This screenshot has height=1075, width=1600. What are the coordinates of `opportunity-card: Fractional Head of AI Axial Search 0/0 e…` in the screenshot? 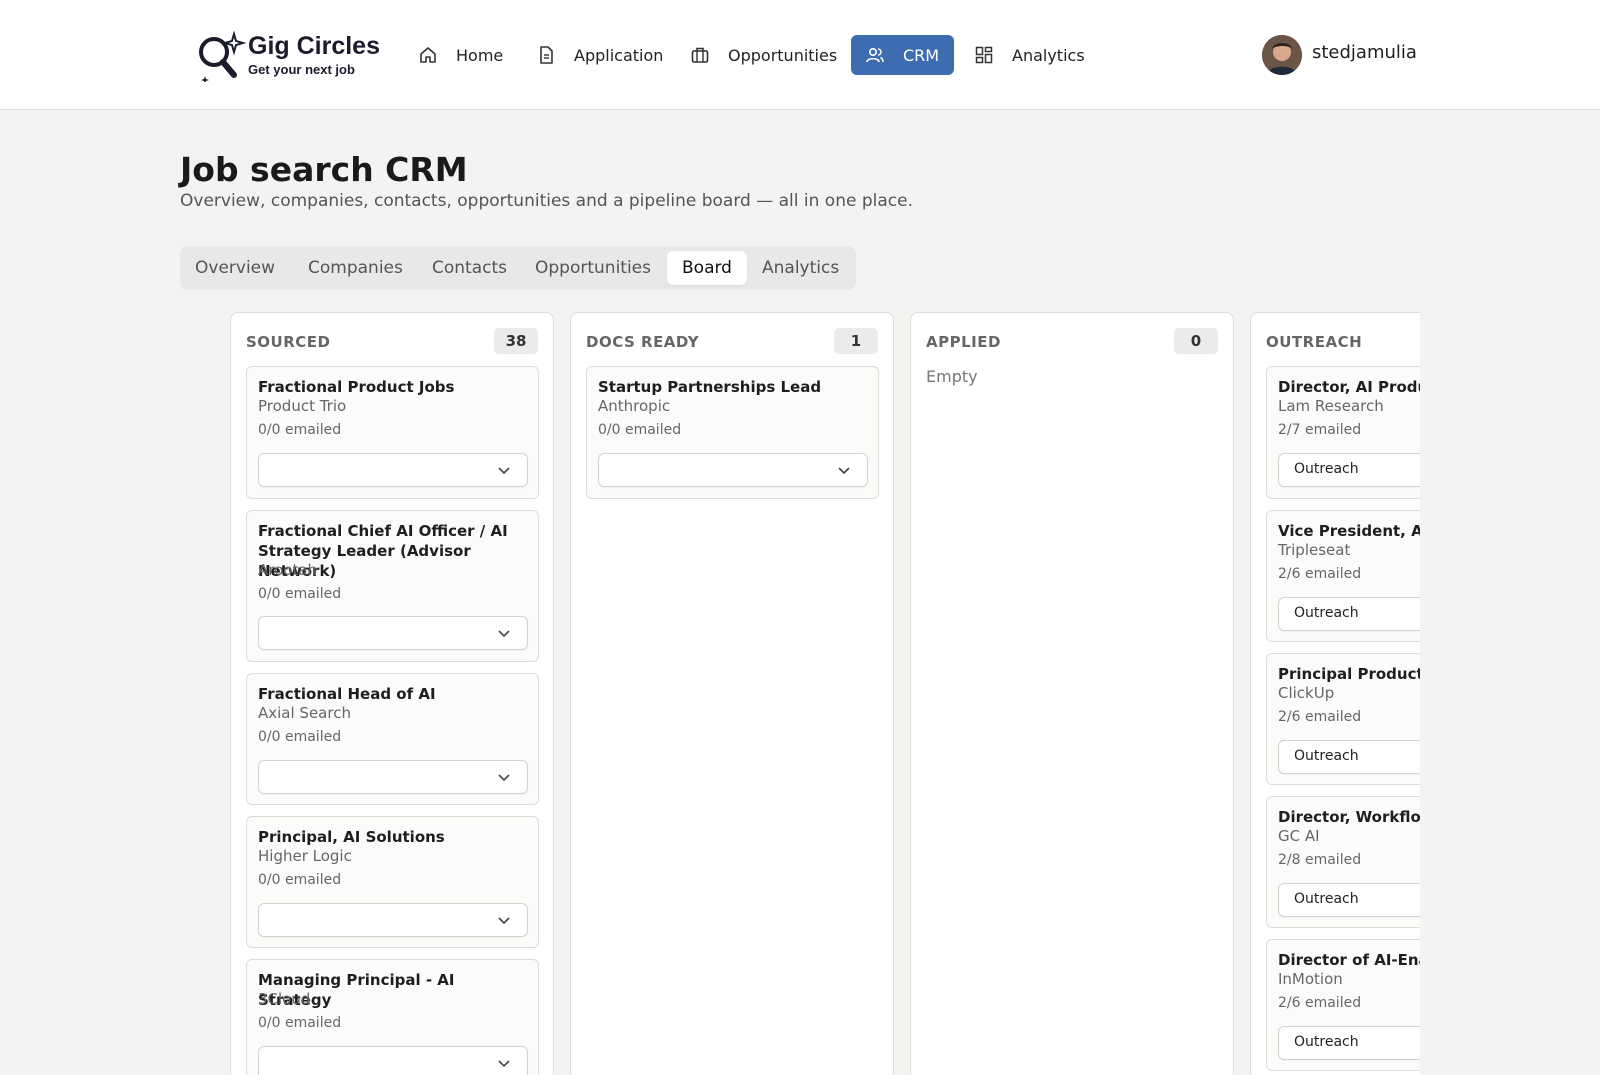 It's located at (392, 739).